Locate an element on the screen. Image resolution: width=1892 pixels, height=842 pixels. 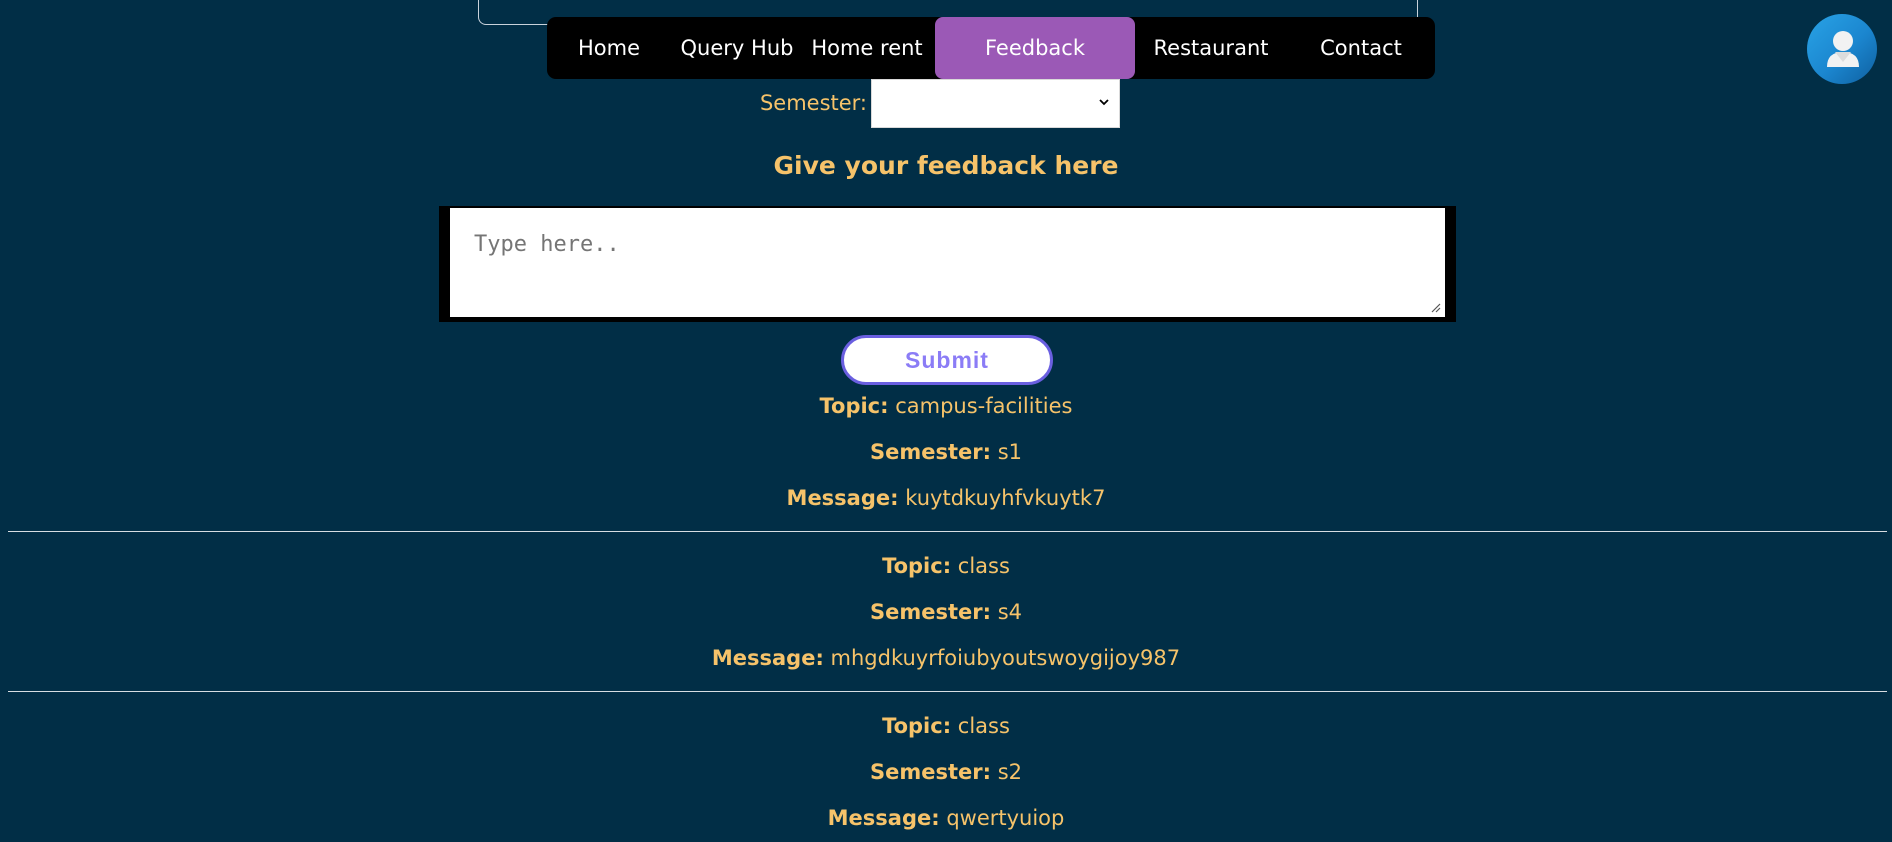
chevron-down-icon is located at coordinates (1104, 102).